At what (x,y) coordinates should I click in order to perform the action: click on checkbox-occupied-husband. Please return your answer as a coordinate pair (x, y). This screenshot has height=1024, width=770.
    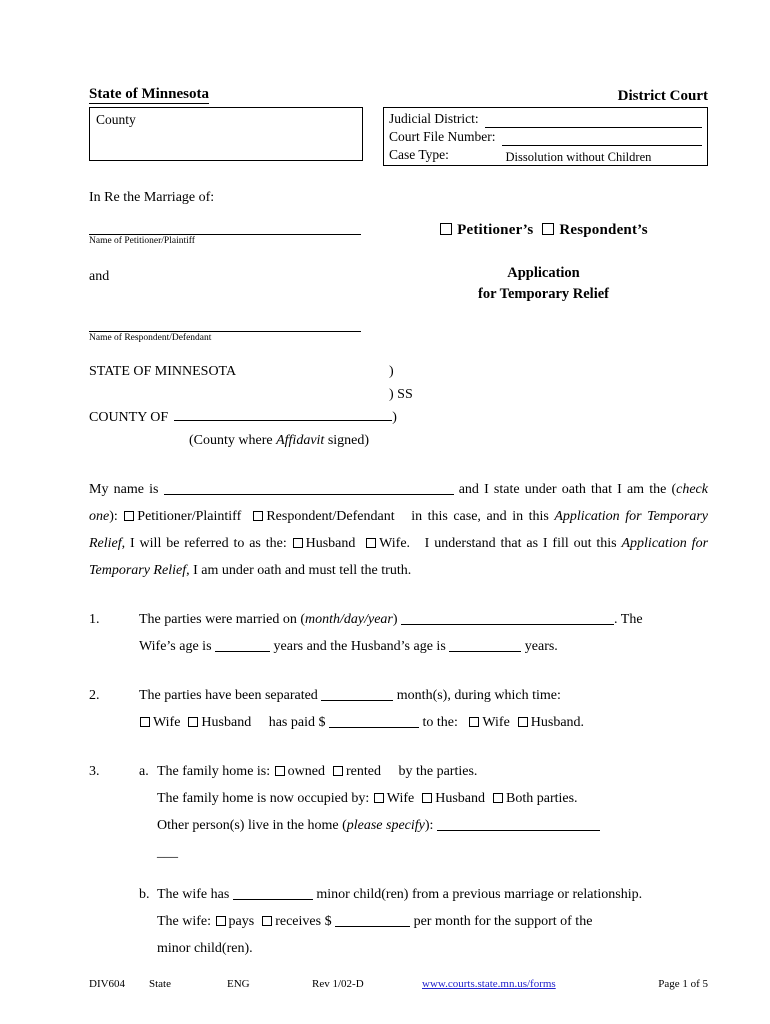
    Looking at the image, I should click on (427, 798).